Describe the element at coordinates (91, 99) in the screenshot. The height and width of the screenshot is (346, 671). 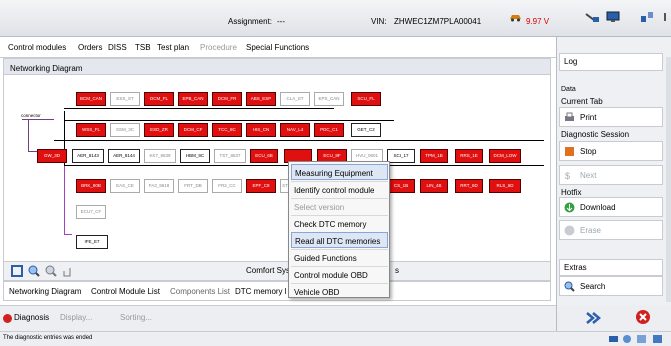
I see `module-box: BCM_CAN` at that location.